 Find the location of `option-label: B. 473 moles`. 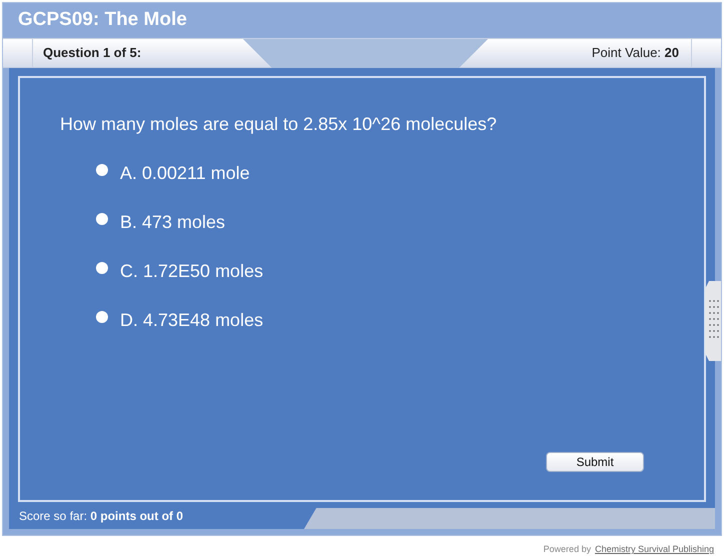

option-label: B. 473 moles is located at coordinates (173, 222).